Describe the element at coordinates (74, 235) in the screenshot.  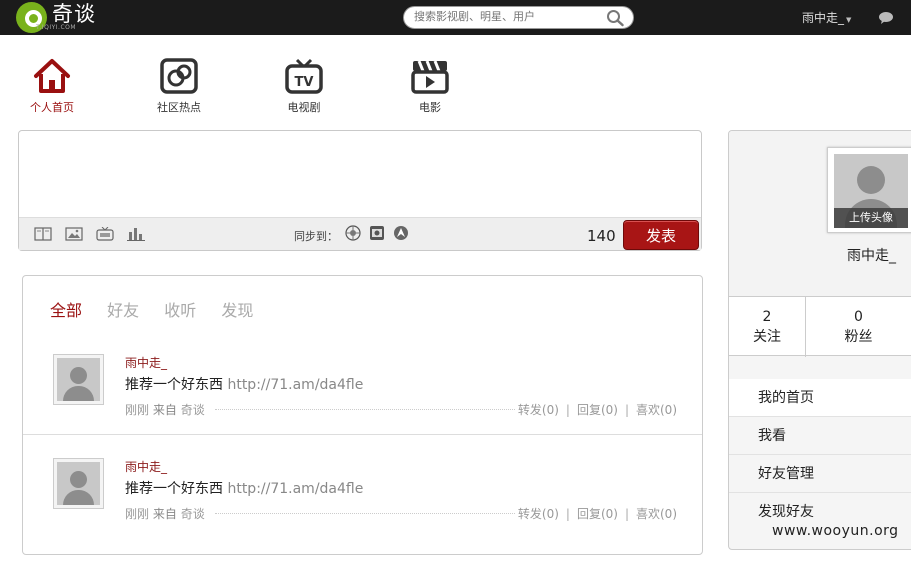
I see `image-icon` at that location.